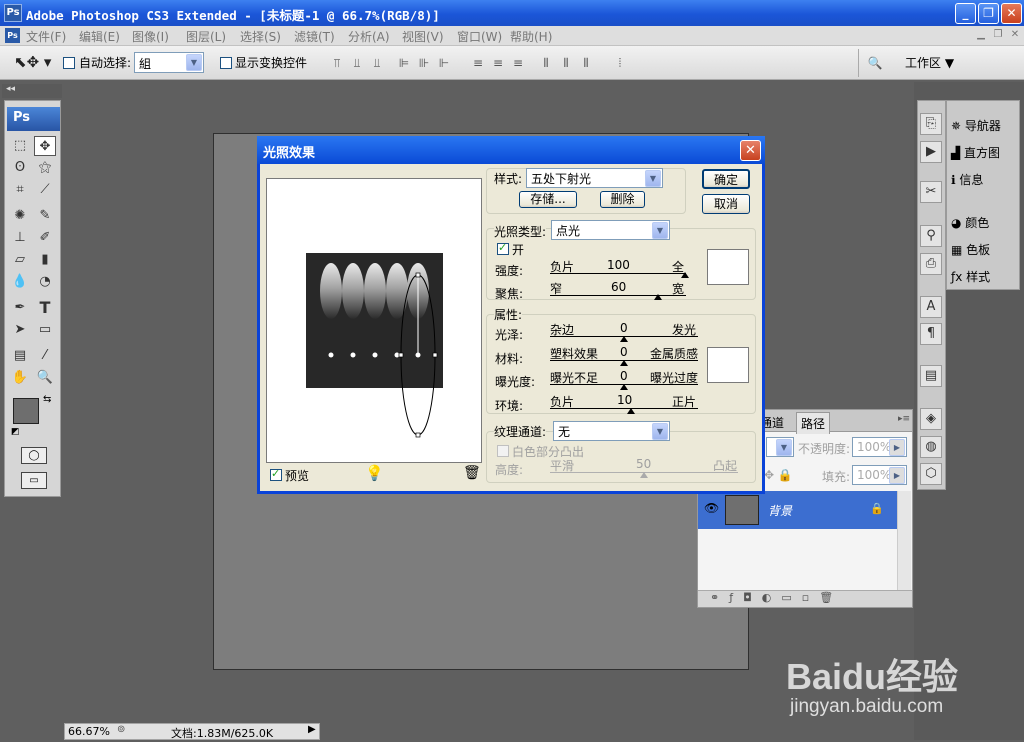 This screenshot has width=1024, height=742. What do you see at coordinates (624, 408) in the screenshot?
I see `ambience-slider` at bounding box center [624, 408].